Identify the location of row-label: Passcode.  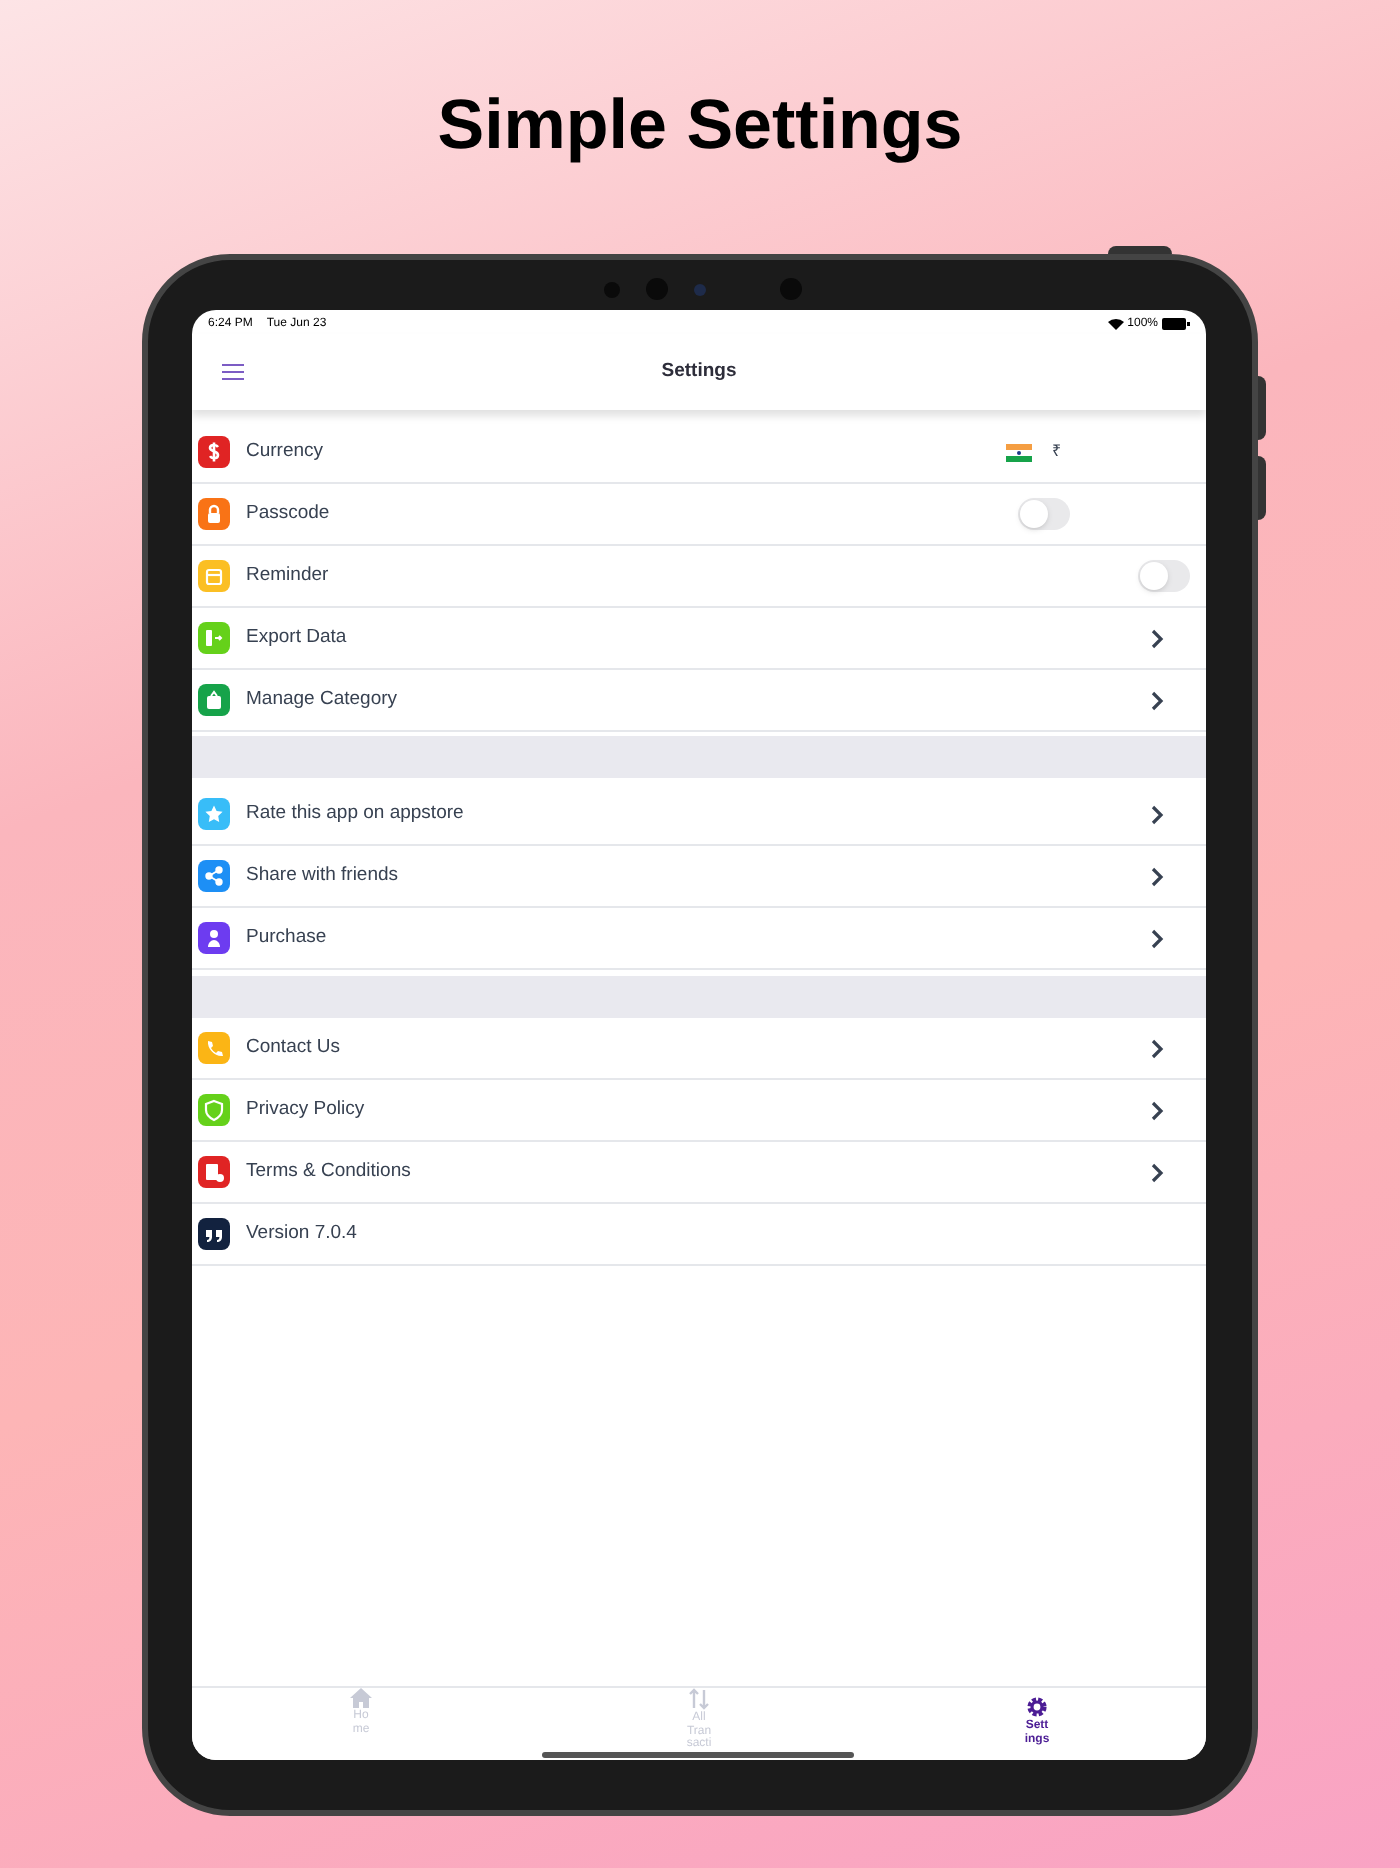
(289, 513).